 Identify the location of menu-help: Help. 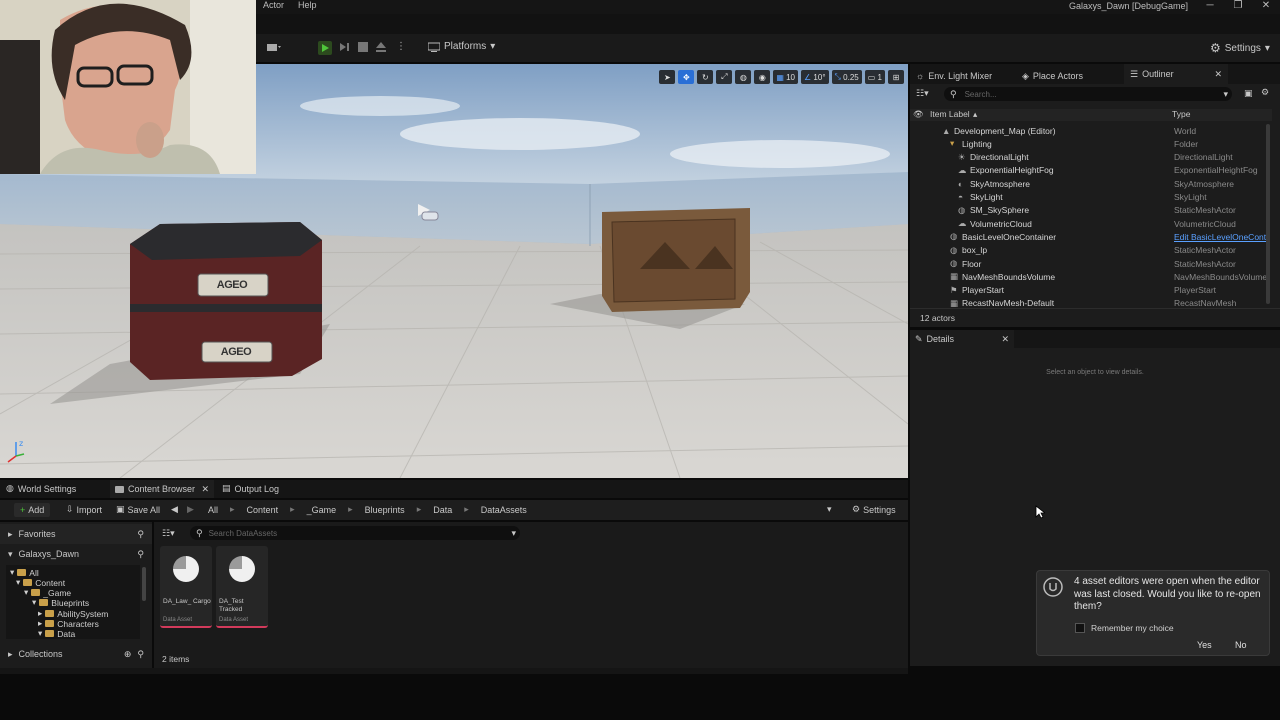
(307, 5).